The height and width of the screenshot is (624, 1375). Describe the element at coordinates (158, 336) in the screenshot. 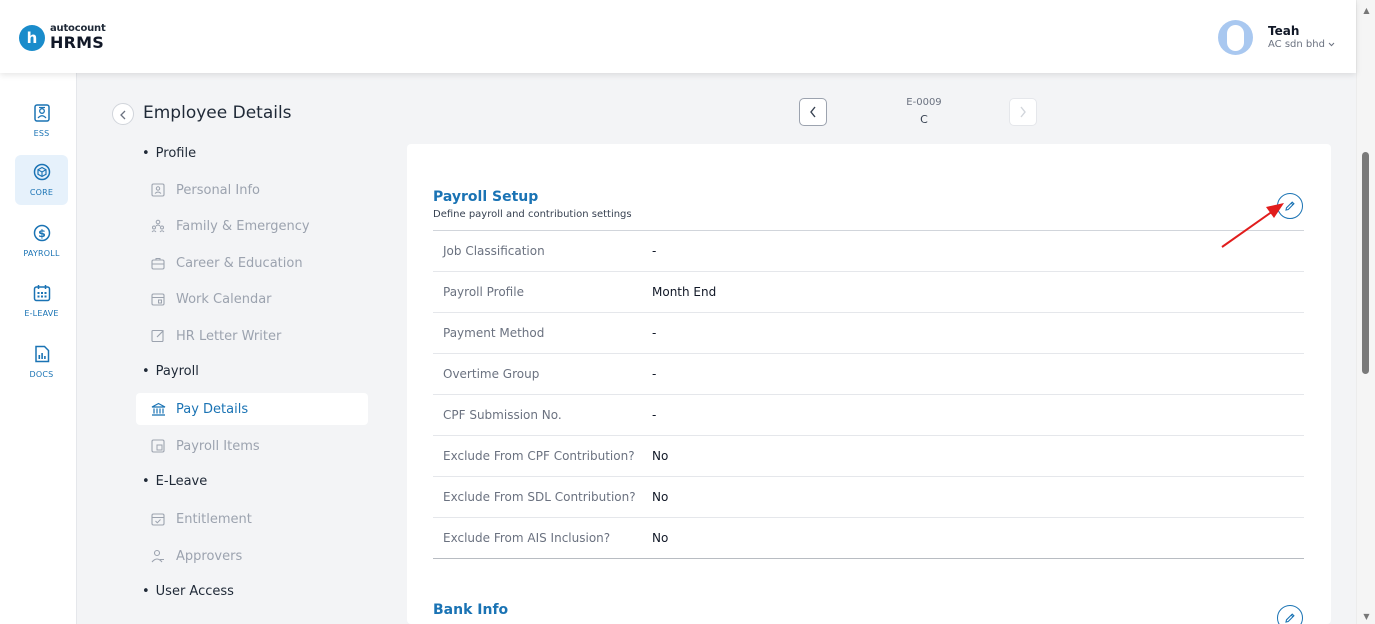

I see `letter-icon` at that location.